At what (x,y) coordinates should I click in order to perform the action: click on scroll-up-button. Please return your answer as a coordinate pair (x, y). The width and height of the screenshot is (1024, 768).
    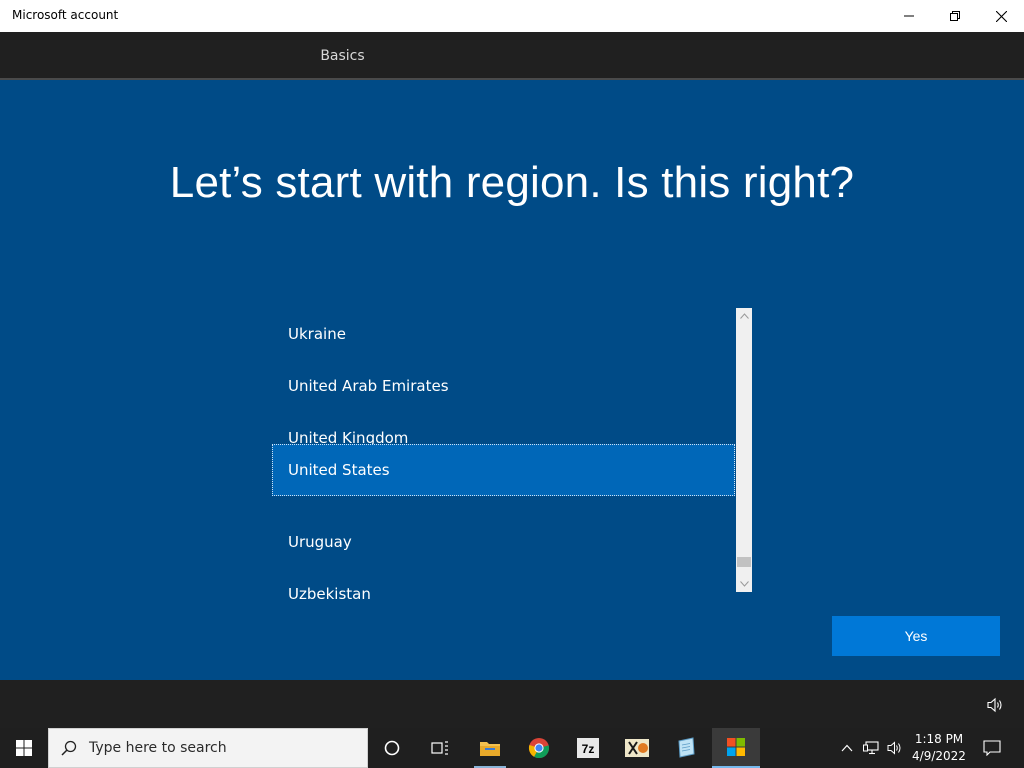
    Looking at the image, I should click on (744, 316).